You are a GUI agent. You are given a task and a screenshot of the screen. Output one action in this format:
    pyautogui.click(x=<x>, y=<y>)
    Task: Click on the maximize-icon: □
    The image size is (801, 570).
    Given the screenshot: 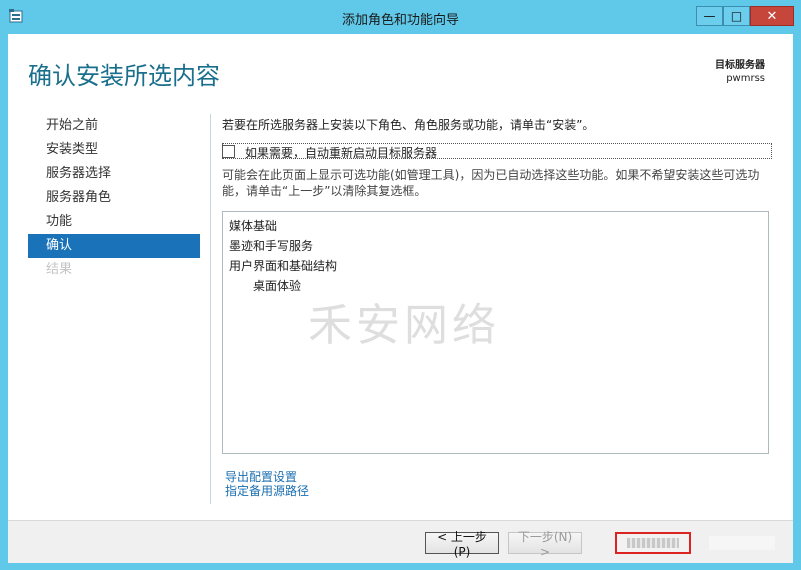 What is the action you would take?
    pyautogui.click(x=736, y=16)
    